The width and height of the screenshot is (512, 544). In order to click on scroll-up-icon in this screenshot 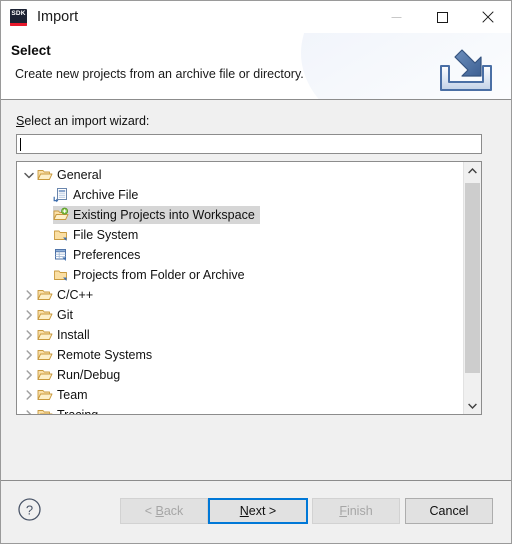, I will do `click(472, 170)`.